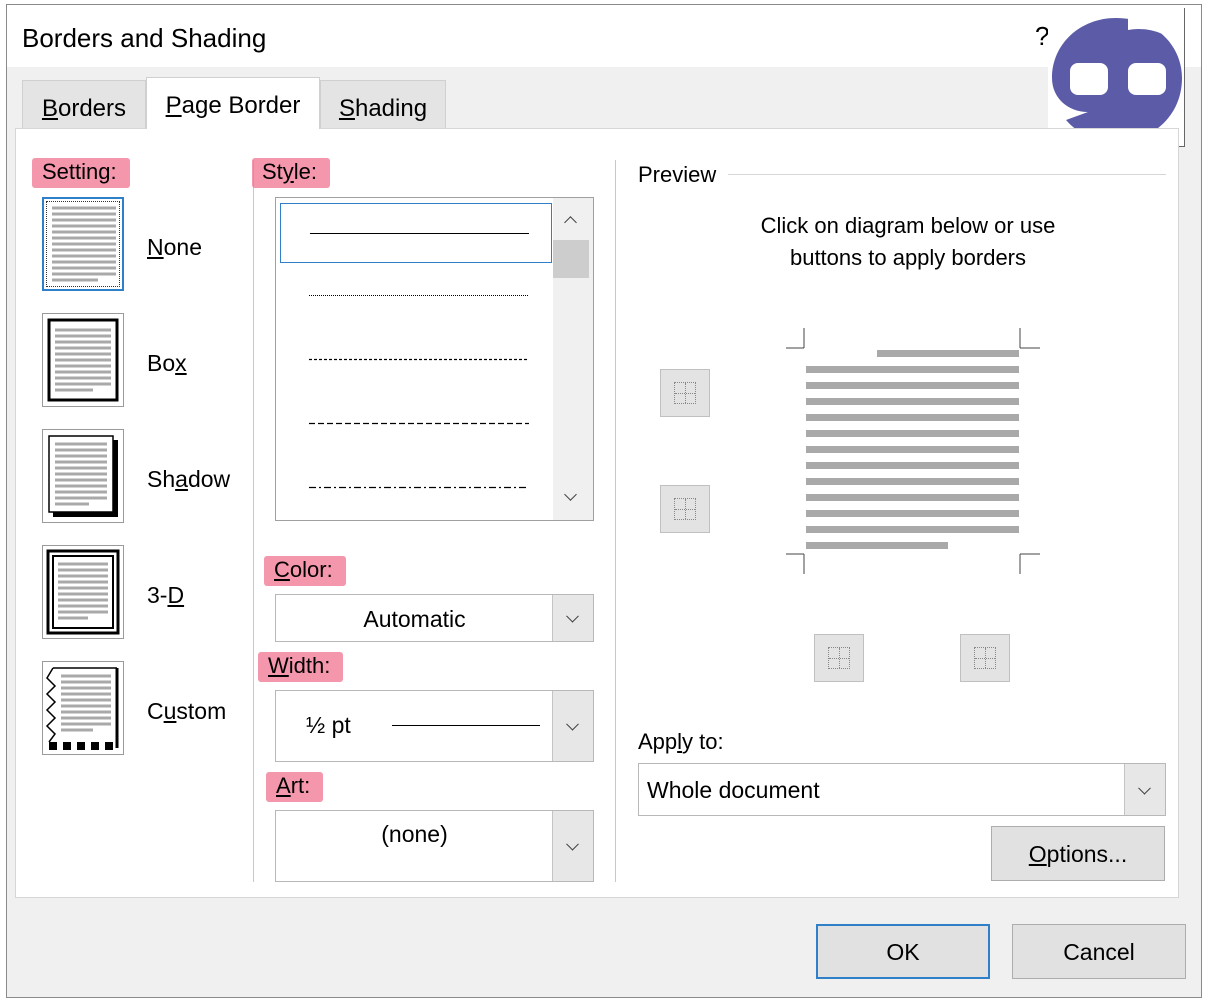 The height and width of the screenshot is (1004, 1208). I want to click on preview-divider, so click(947, 174).